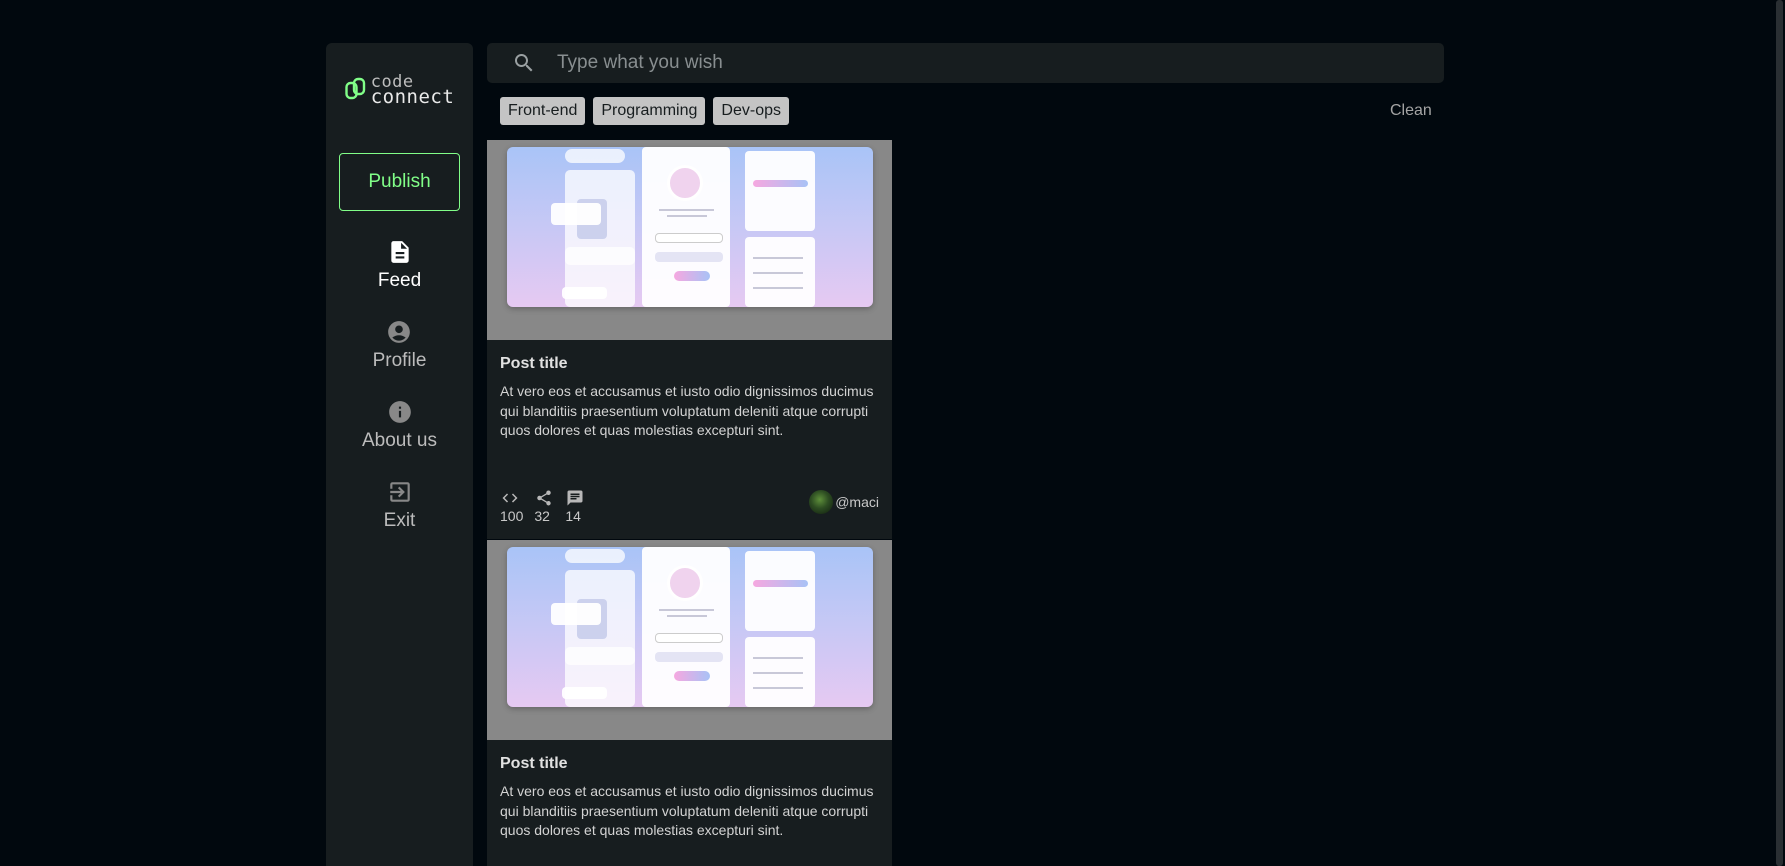 Image resolution: width=1785 pixels, height=866 pixels. Describe the element at coordinates (399, 280) in the screenshot. I see `sidebar-item-label: Feed` at that location.